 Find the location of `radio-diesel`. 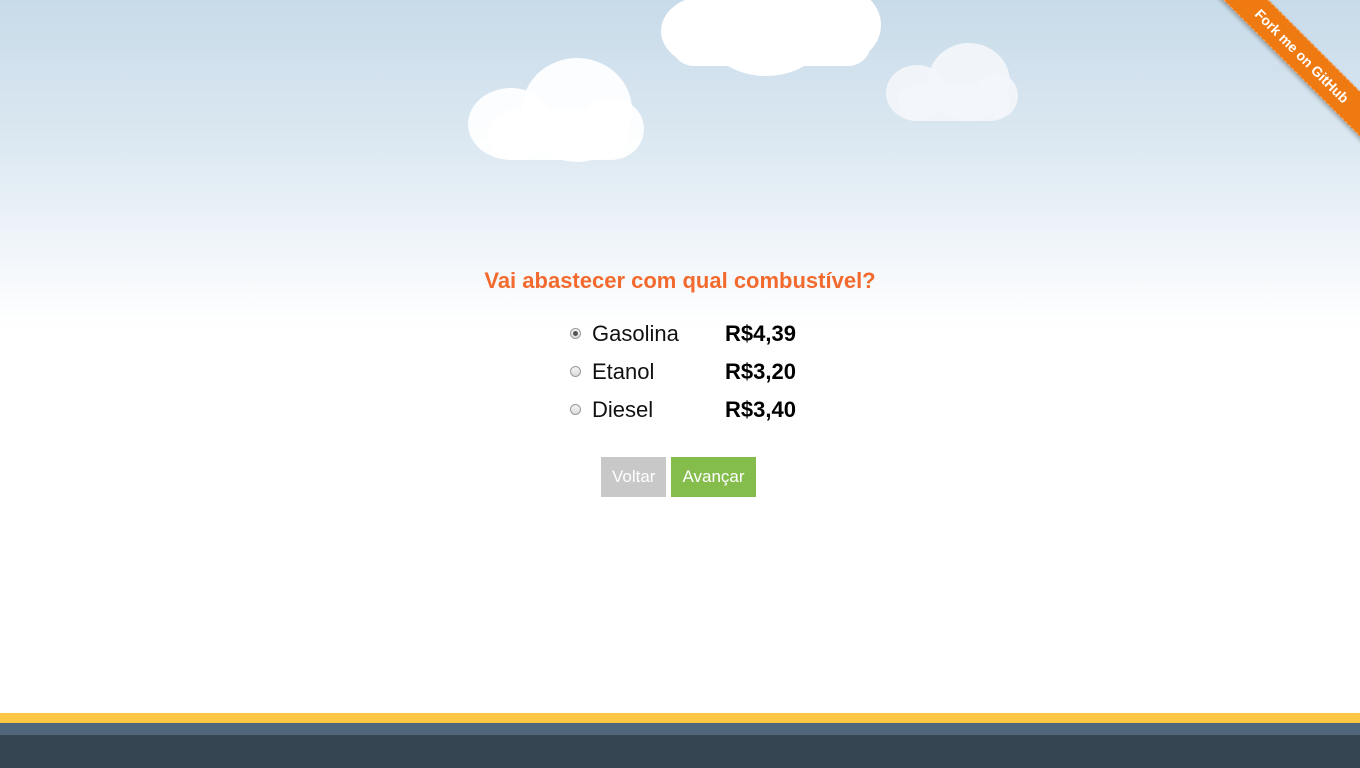

radio-diesel is located at coordinates (575, 409).